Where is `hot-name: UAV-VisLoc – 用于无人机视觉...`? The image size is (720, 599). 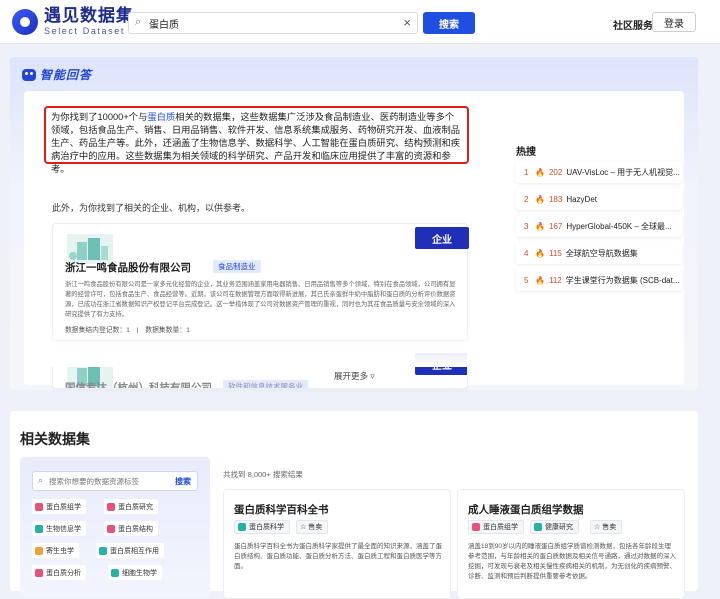 hot-name: UAV-VisLoc – 用于无人机视觉... is located at coordinates (623, 172).